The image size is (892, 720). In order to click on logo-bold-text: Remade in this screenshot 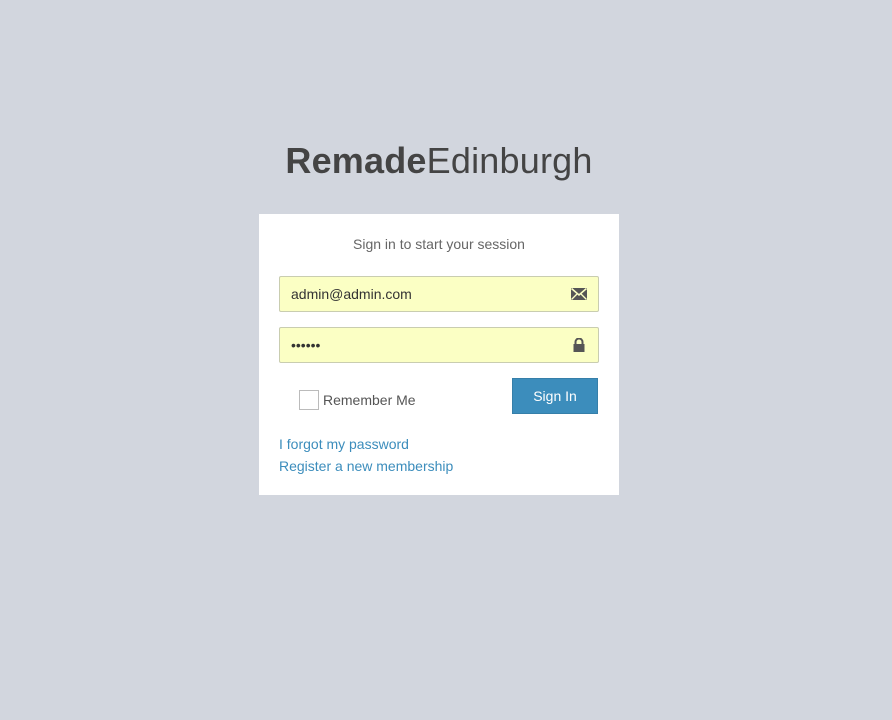, I will do `click(356, 160)`.